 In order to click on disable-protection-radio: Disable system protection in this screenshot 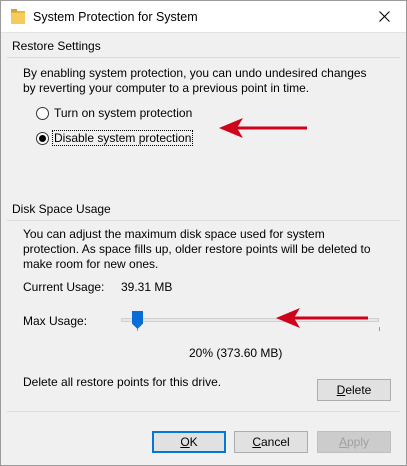, I will do `click(115, 138)`.